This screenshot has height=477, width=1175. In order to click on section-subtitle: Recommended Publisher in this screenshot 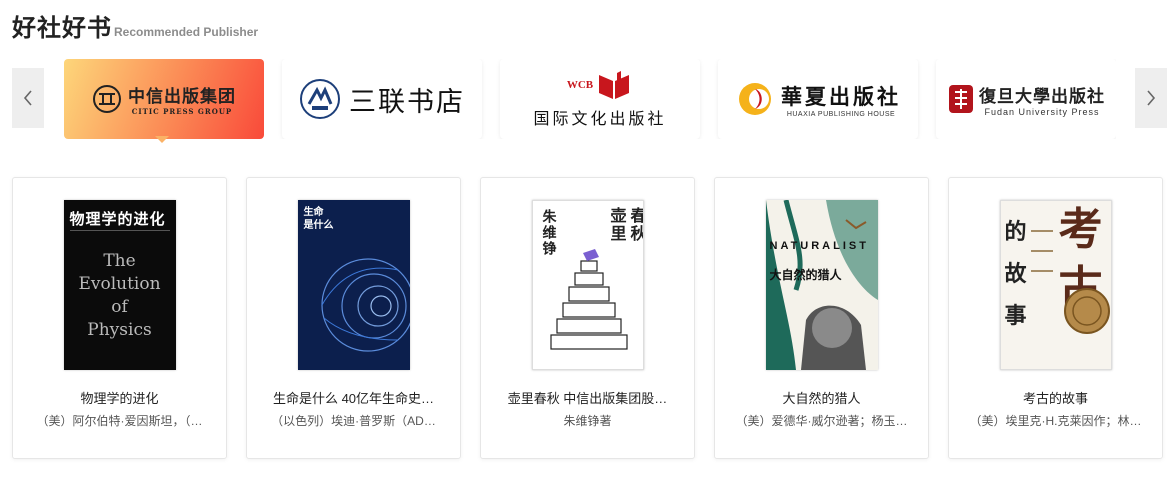, I will do `click(186, 32)`.